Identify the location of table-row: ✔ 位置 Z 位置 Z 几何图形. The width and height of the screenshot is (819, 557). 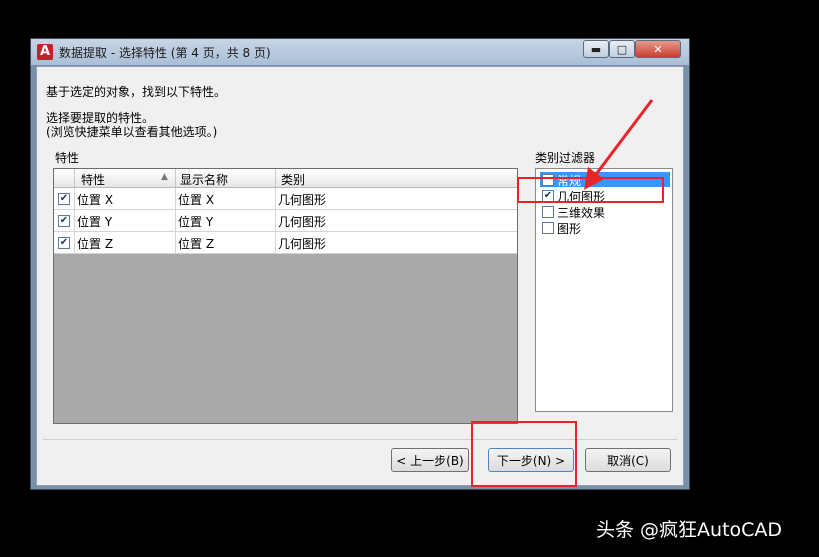
(285, 243).